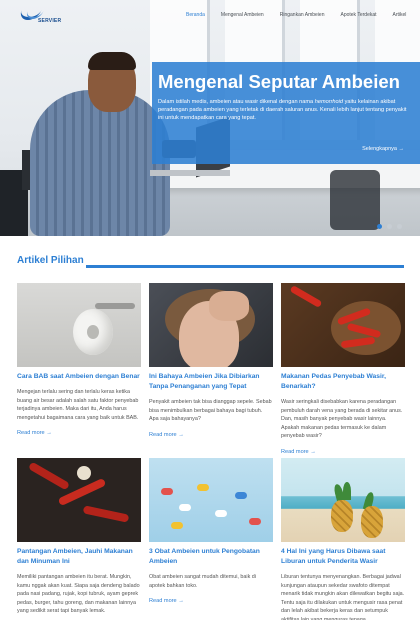  I want to click on nav-artikel: Artikel, so click(400, 15).